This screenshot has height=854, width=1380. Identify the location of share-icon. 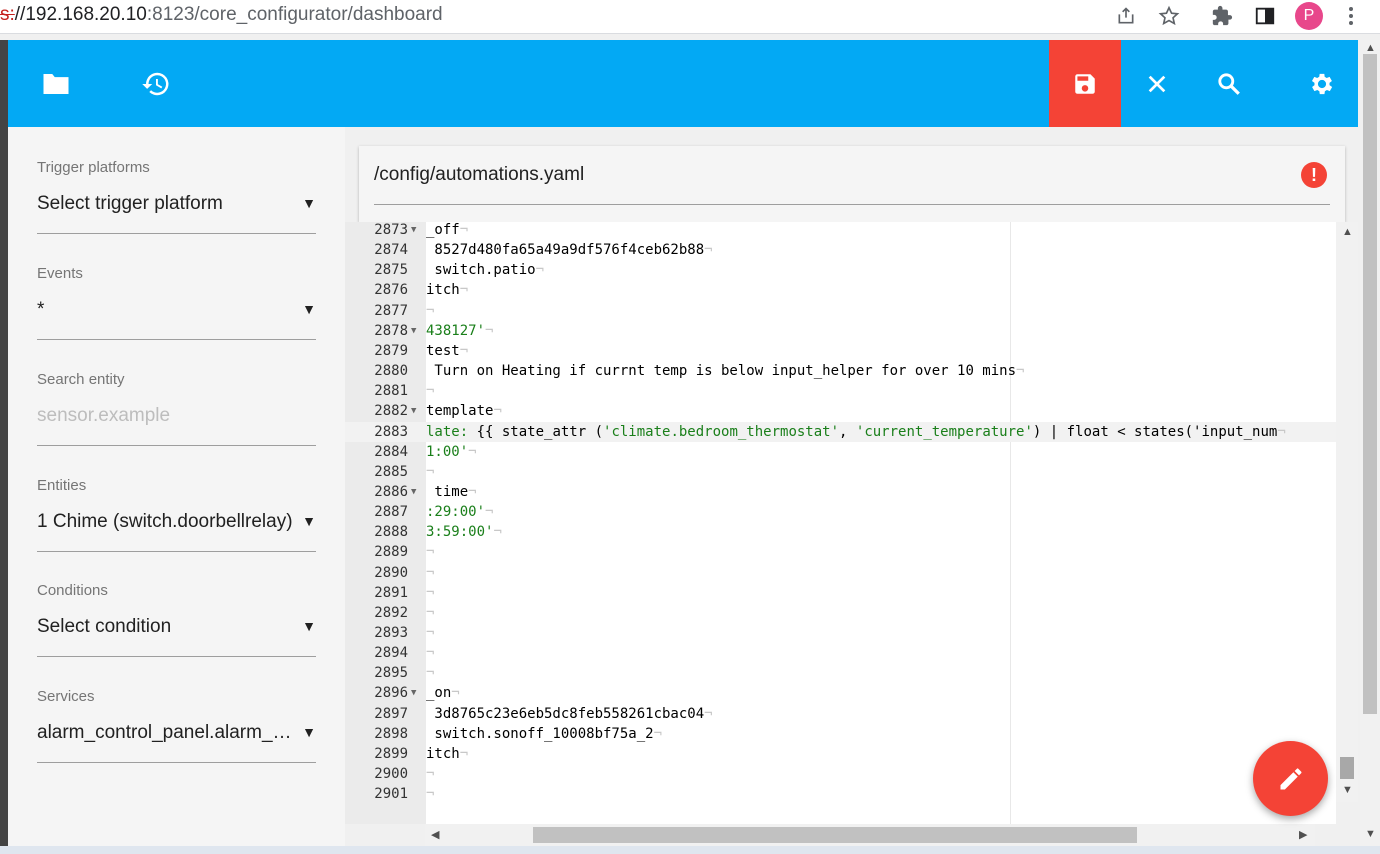
(1126, 16).